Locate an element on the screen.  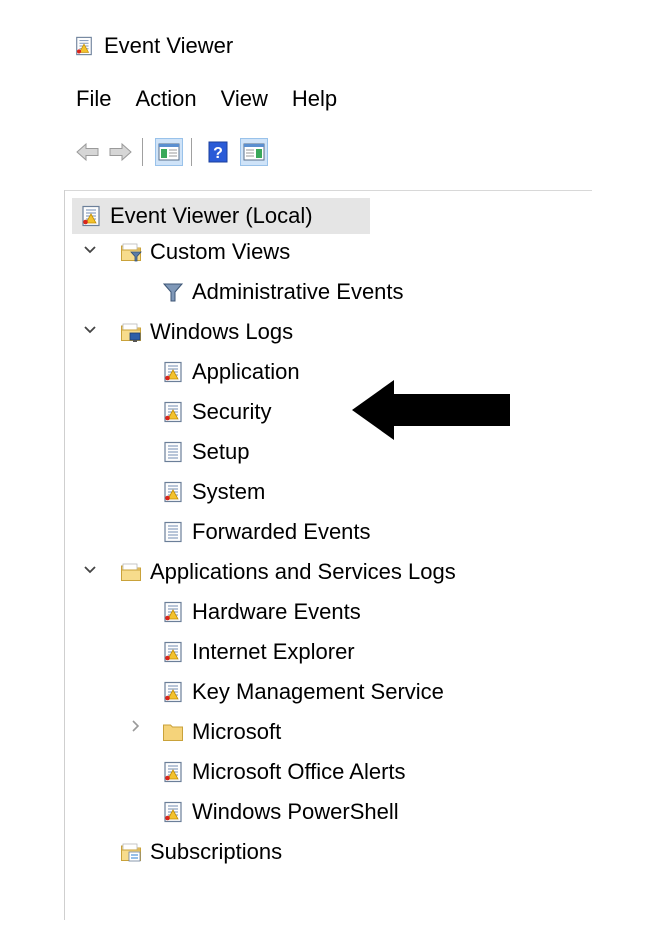
back-button is located at coordinates (88, 152).